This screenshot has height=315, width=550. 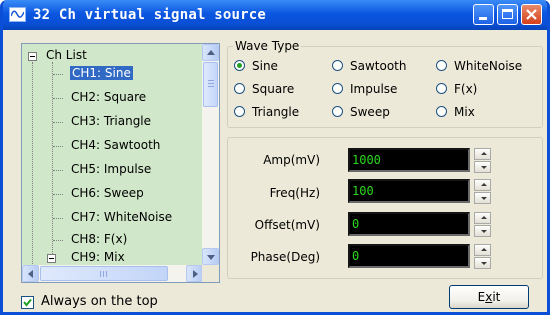 What do you see at coordinates (101, 73) in the screenshot?
I see `tree-item-ch1: CH1: Sine` at bounding box center [101, 73].